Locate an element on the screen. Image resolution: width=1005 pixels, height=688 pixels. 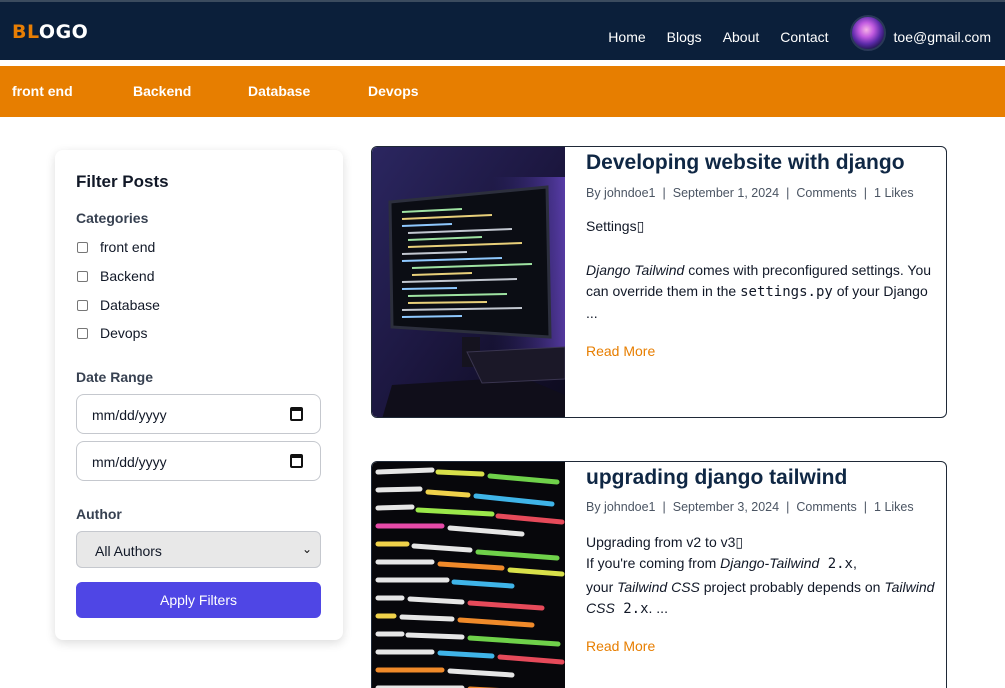
category-checkbox-row: front end is located at coordinates (116, 247).